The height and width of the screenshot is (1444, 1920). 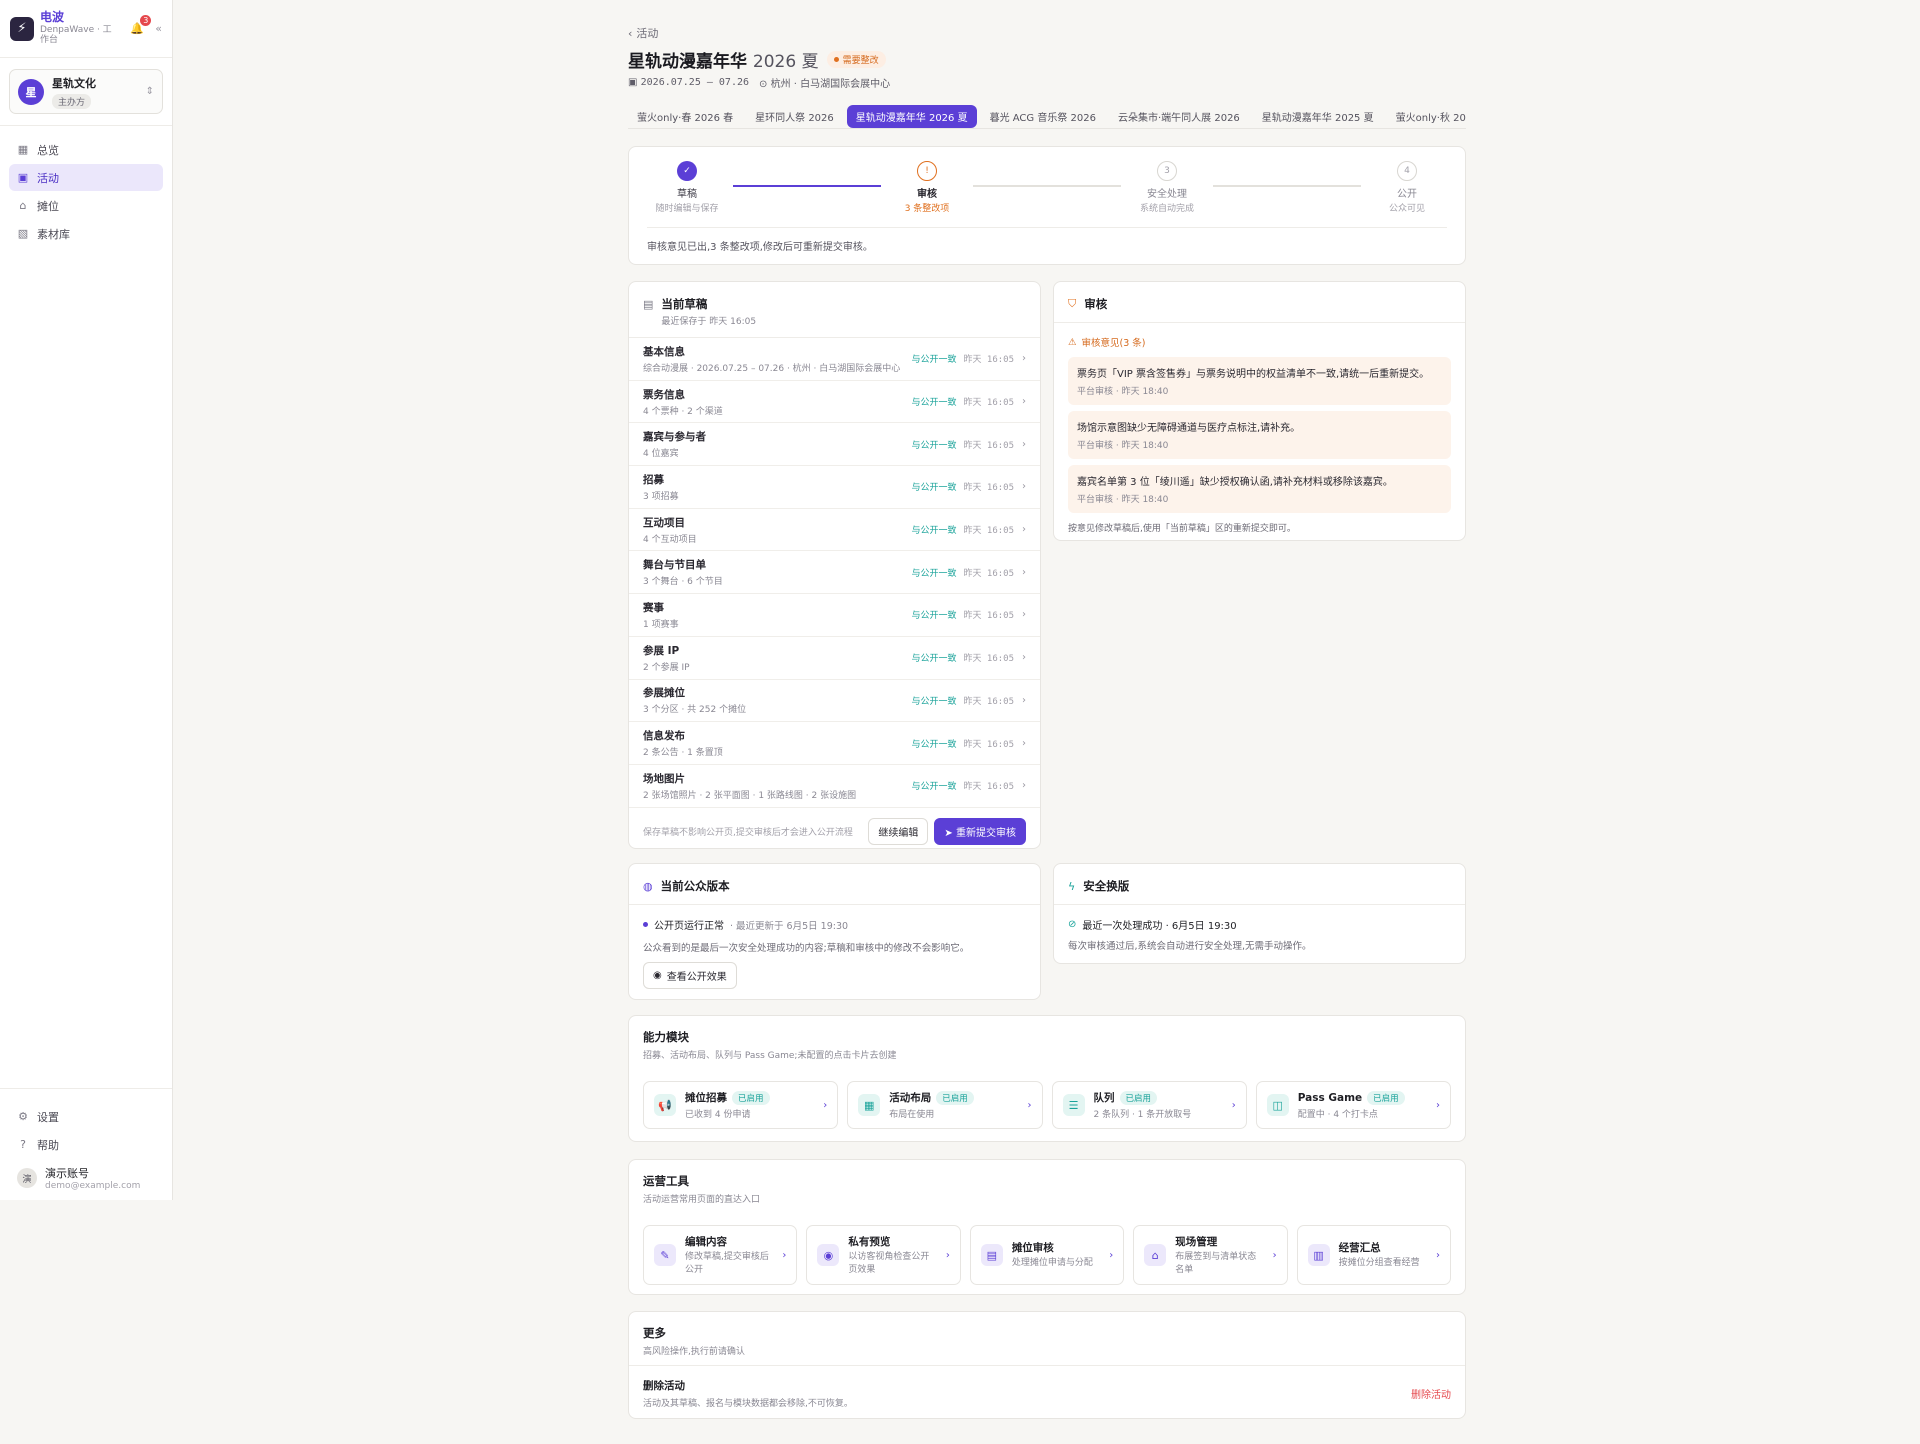 I want to click on tab-event: 星轨动漫嘉年华 2025 夏, so click(x=1318, y=116).